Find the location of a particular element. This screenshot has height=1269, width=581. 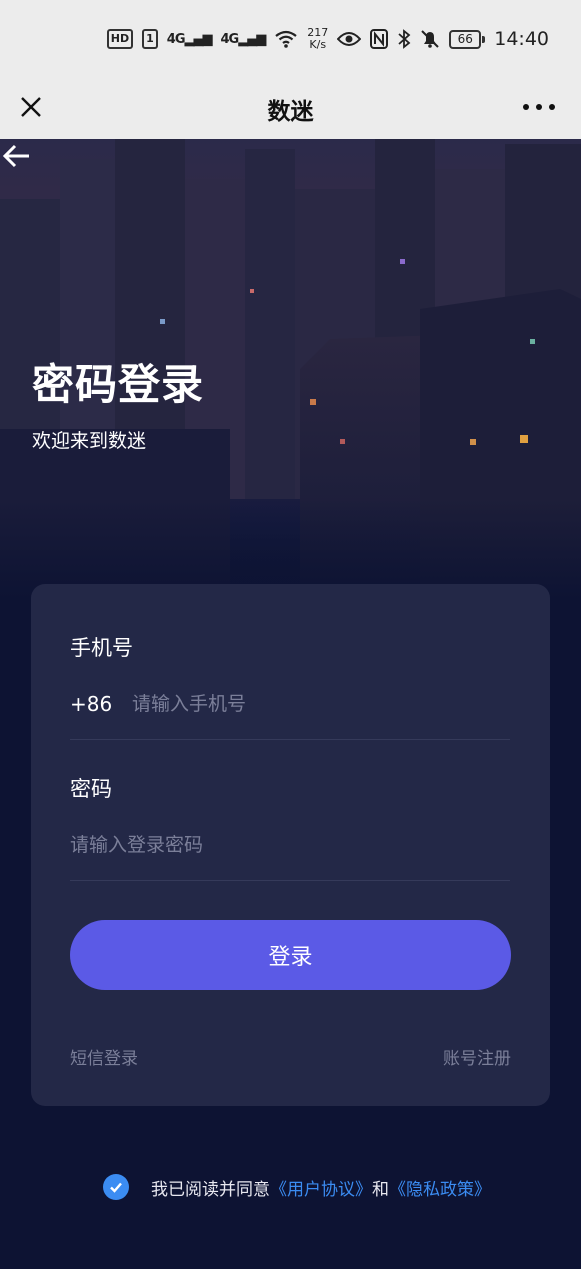

battery-icon: 66 is located at coordinates (467, 39).